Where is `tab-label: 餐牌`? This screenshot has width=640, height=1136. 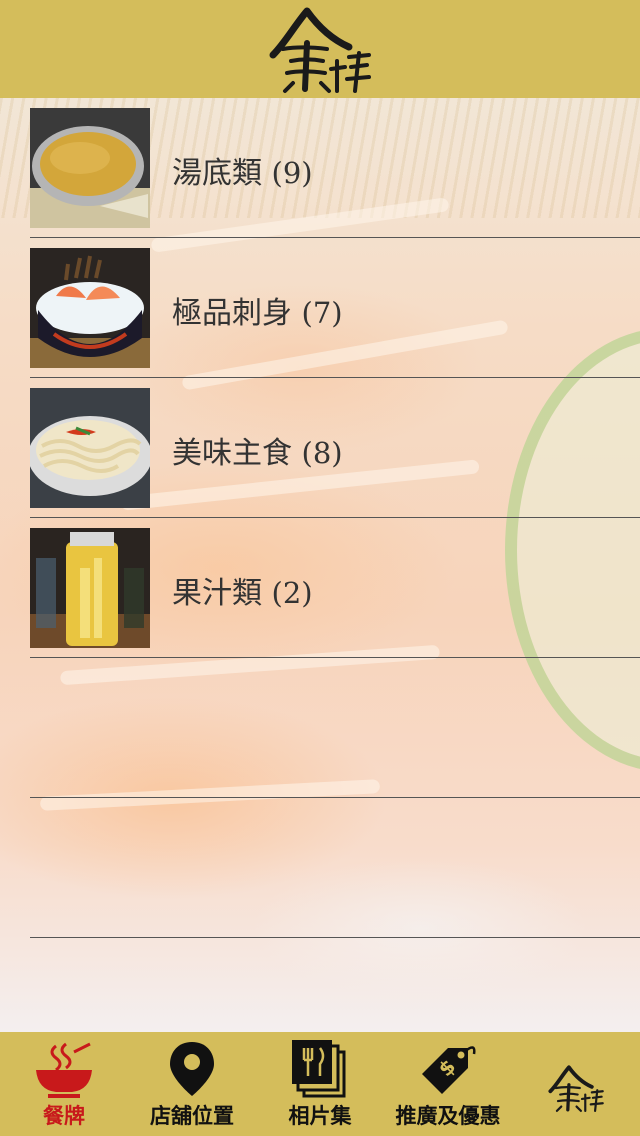
tab-label: 餐牌 is located at coordinates (64, 1116).